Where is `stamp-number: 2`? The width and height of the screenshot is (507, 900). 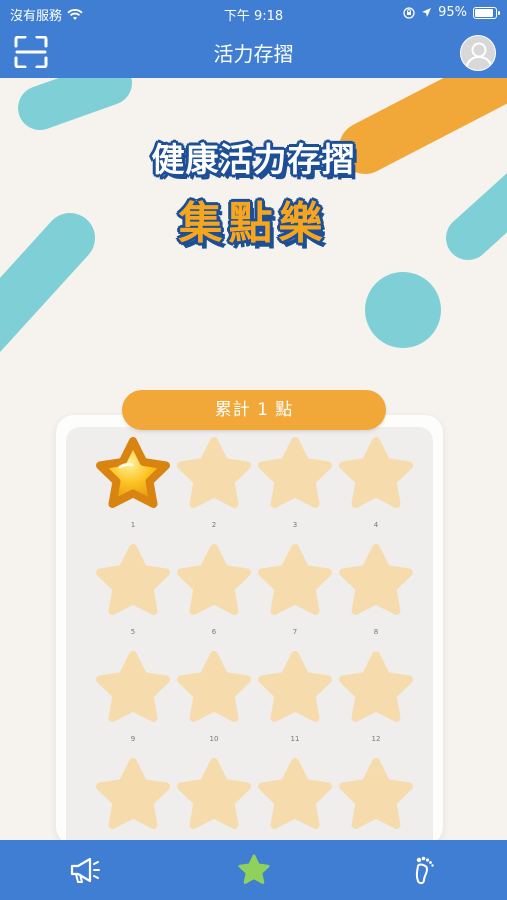 stamp-number: 2 is located at coordinates (214, 525).